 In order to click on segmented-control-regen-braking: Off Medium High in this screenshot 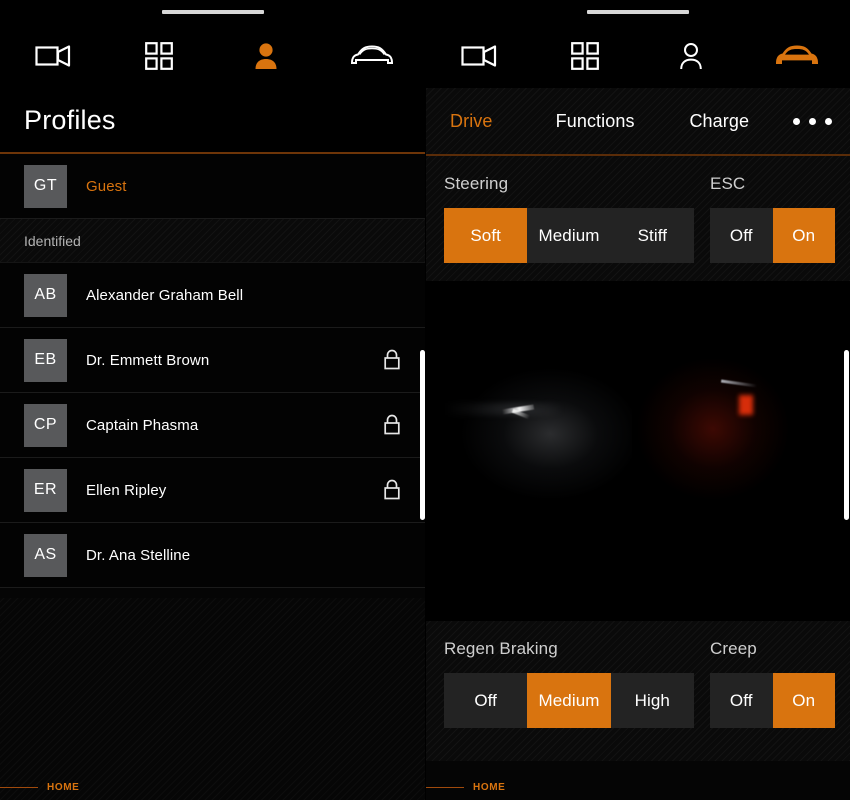, I will do `click(569, 700)`.